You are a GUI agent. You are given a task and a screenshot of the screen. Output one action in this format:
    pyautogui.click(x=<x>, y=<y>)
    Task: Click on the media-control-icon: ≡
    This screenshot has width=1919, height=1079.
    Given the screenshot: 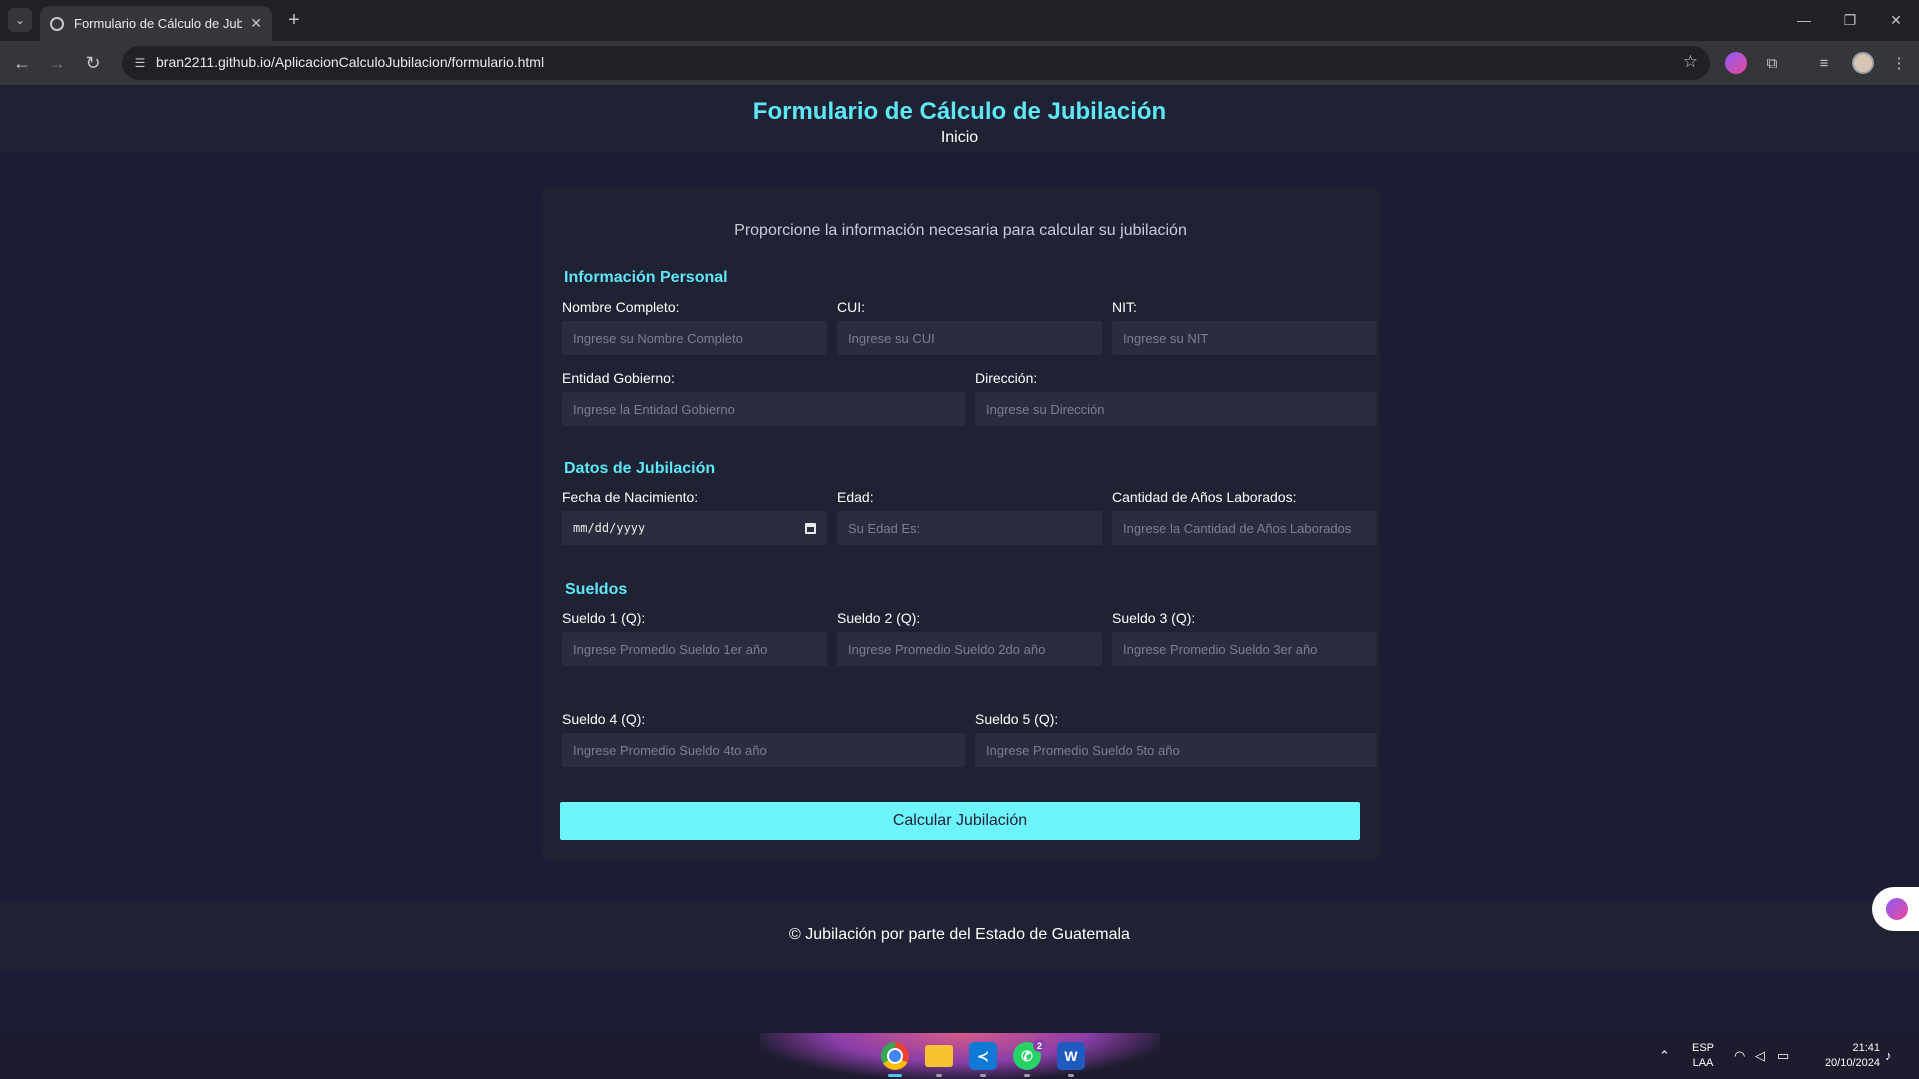 What is the action you would take?
    pyautogui.click(x=1824, y=63)
    